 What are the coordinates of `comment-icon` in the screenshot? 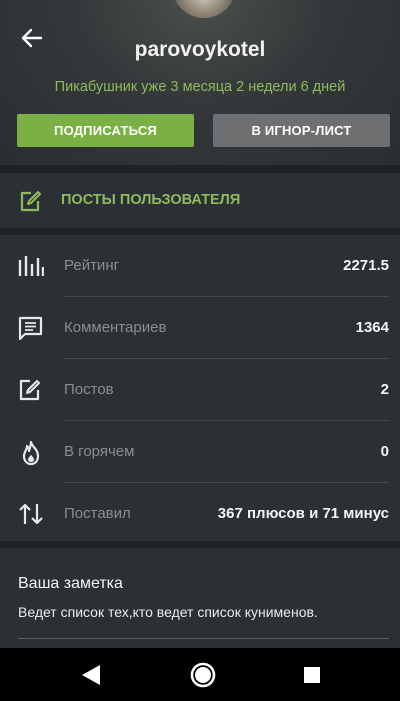 It's located at (31, 330).